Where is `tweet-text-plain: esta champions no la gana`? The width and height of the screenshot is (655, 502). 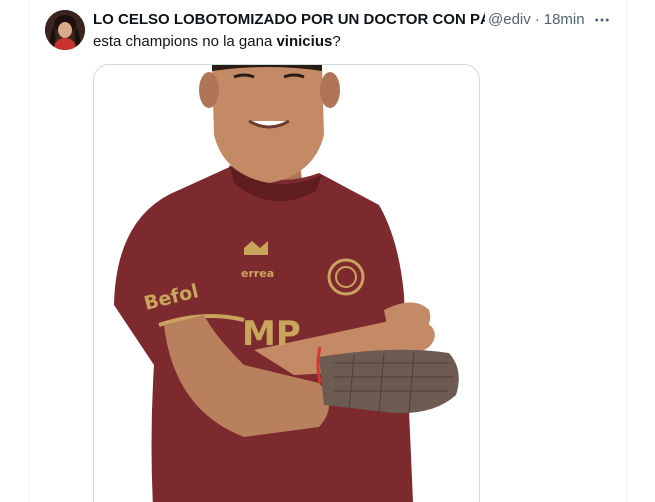 tweet-text-plain: esta champions no la gana is located at coordinates (185, 41).